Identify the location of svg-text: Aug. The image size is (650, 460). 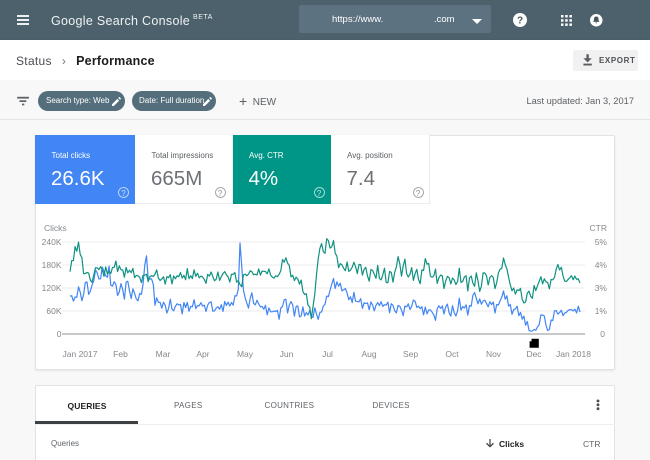
(368, 354).